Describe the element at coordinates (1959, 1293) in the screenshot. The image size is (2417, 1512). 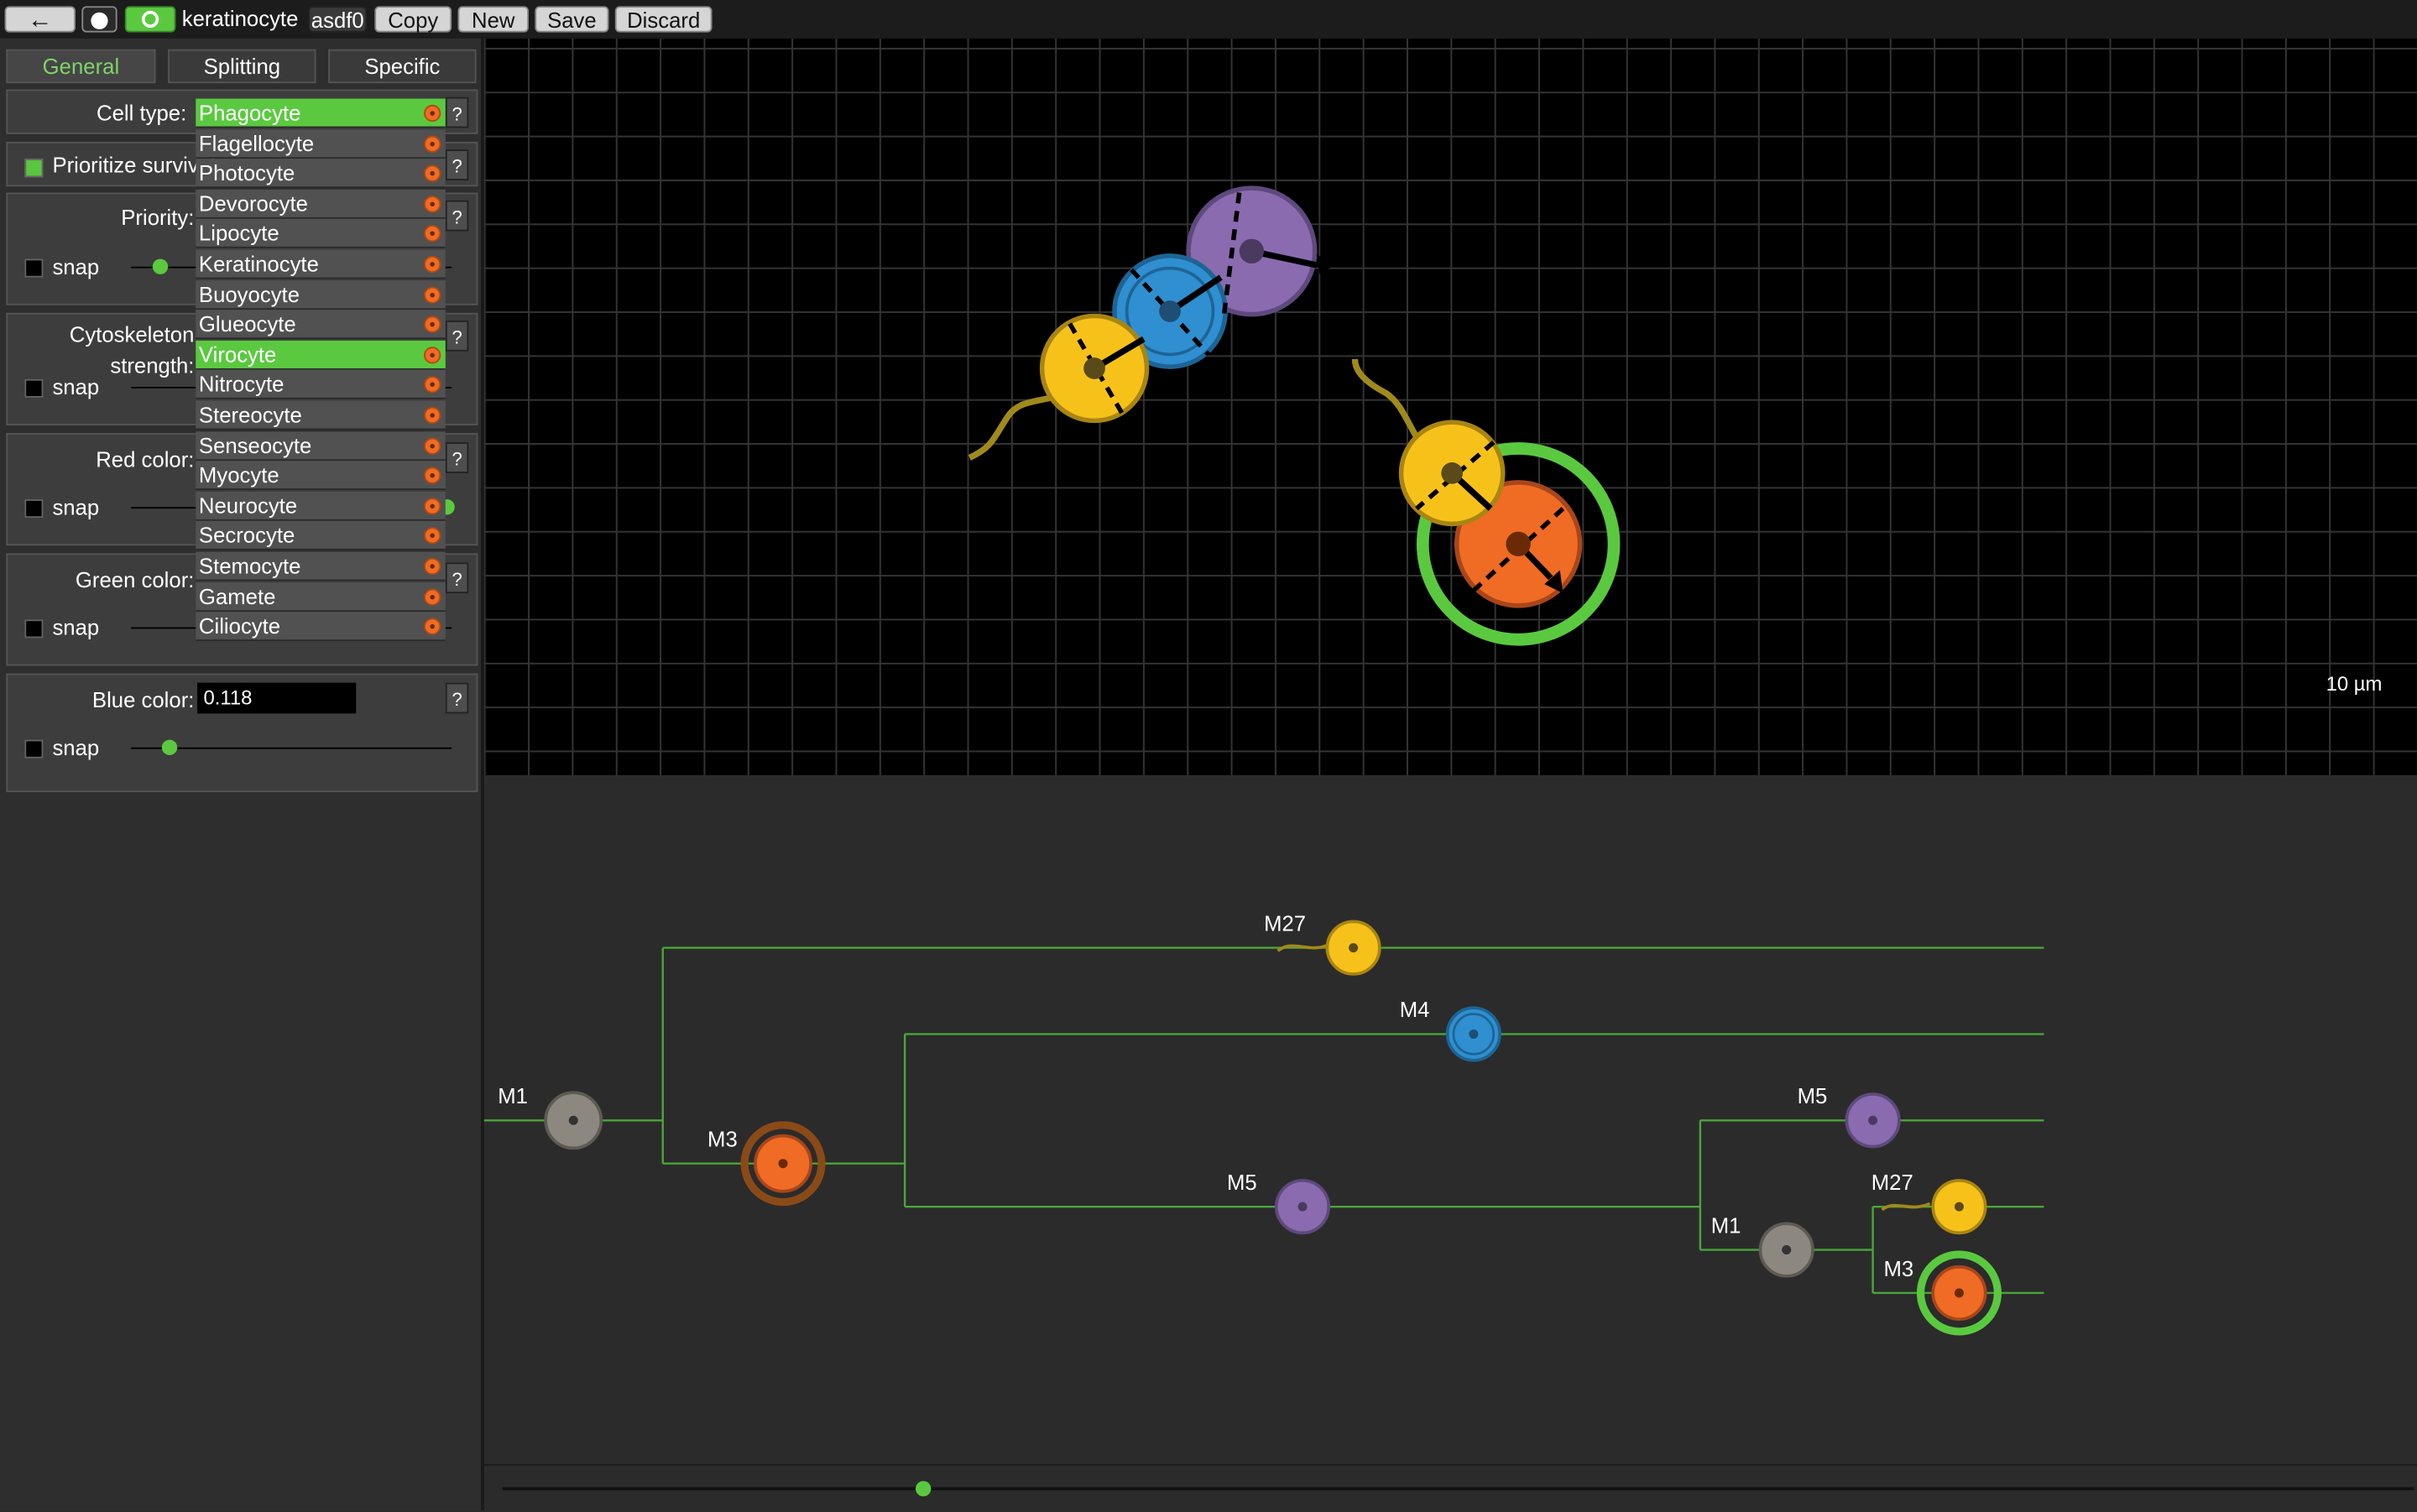
I see `tree-node-m3-right` at that location.